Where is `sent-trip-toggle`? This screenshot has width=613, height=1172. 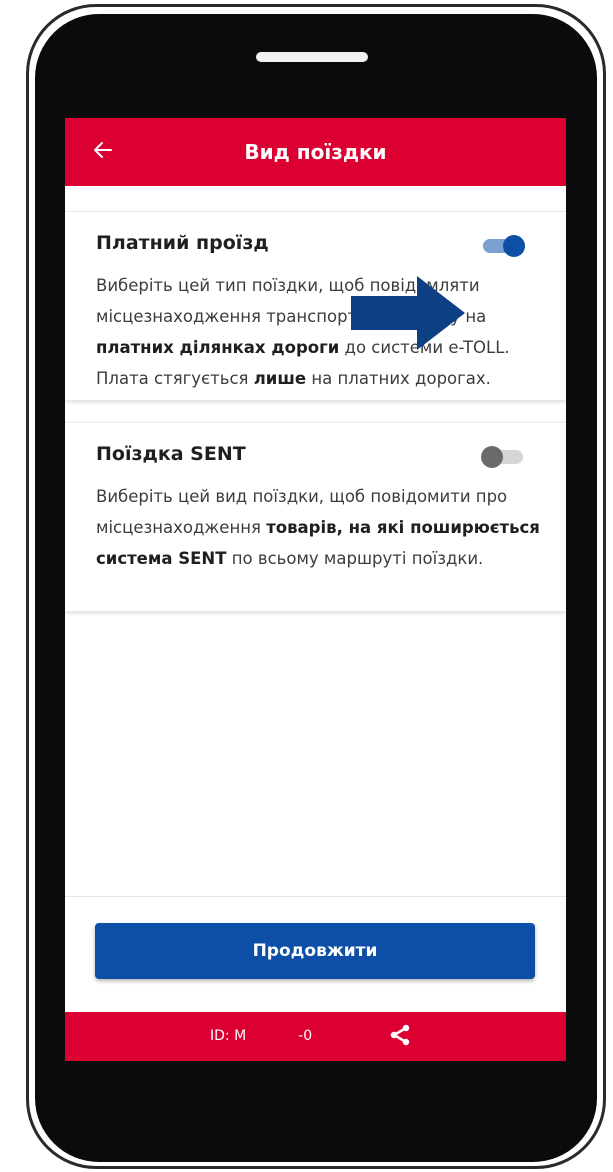 sent-trip-toggle is located at coordinates (503, 457).